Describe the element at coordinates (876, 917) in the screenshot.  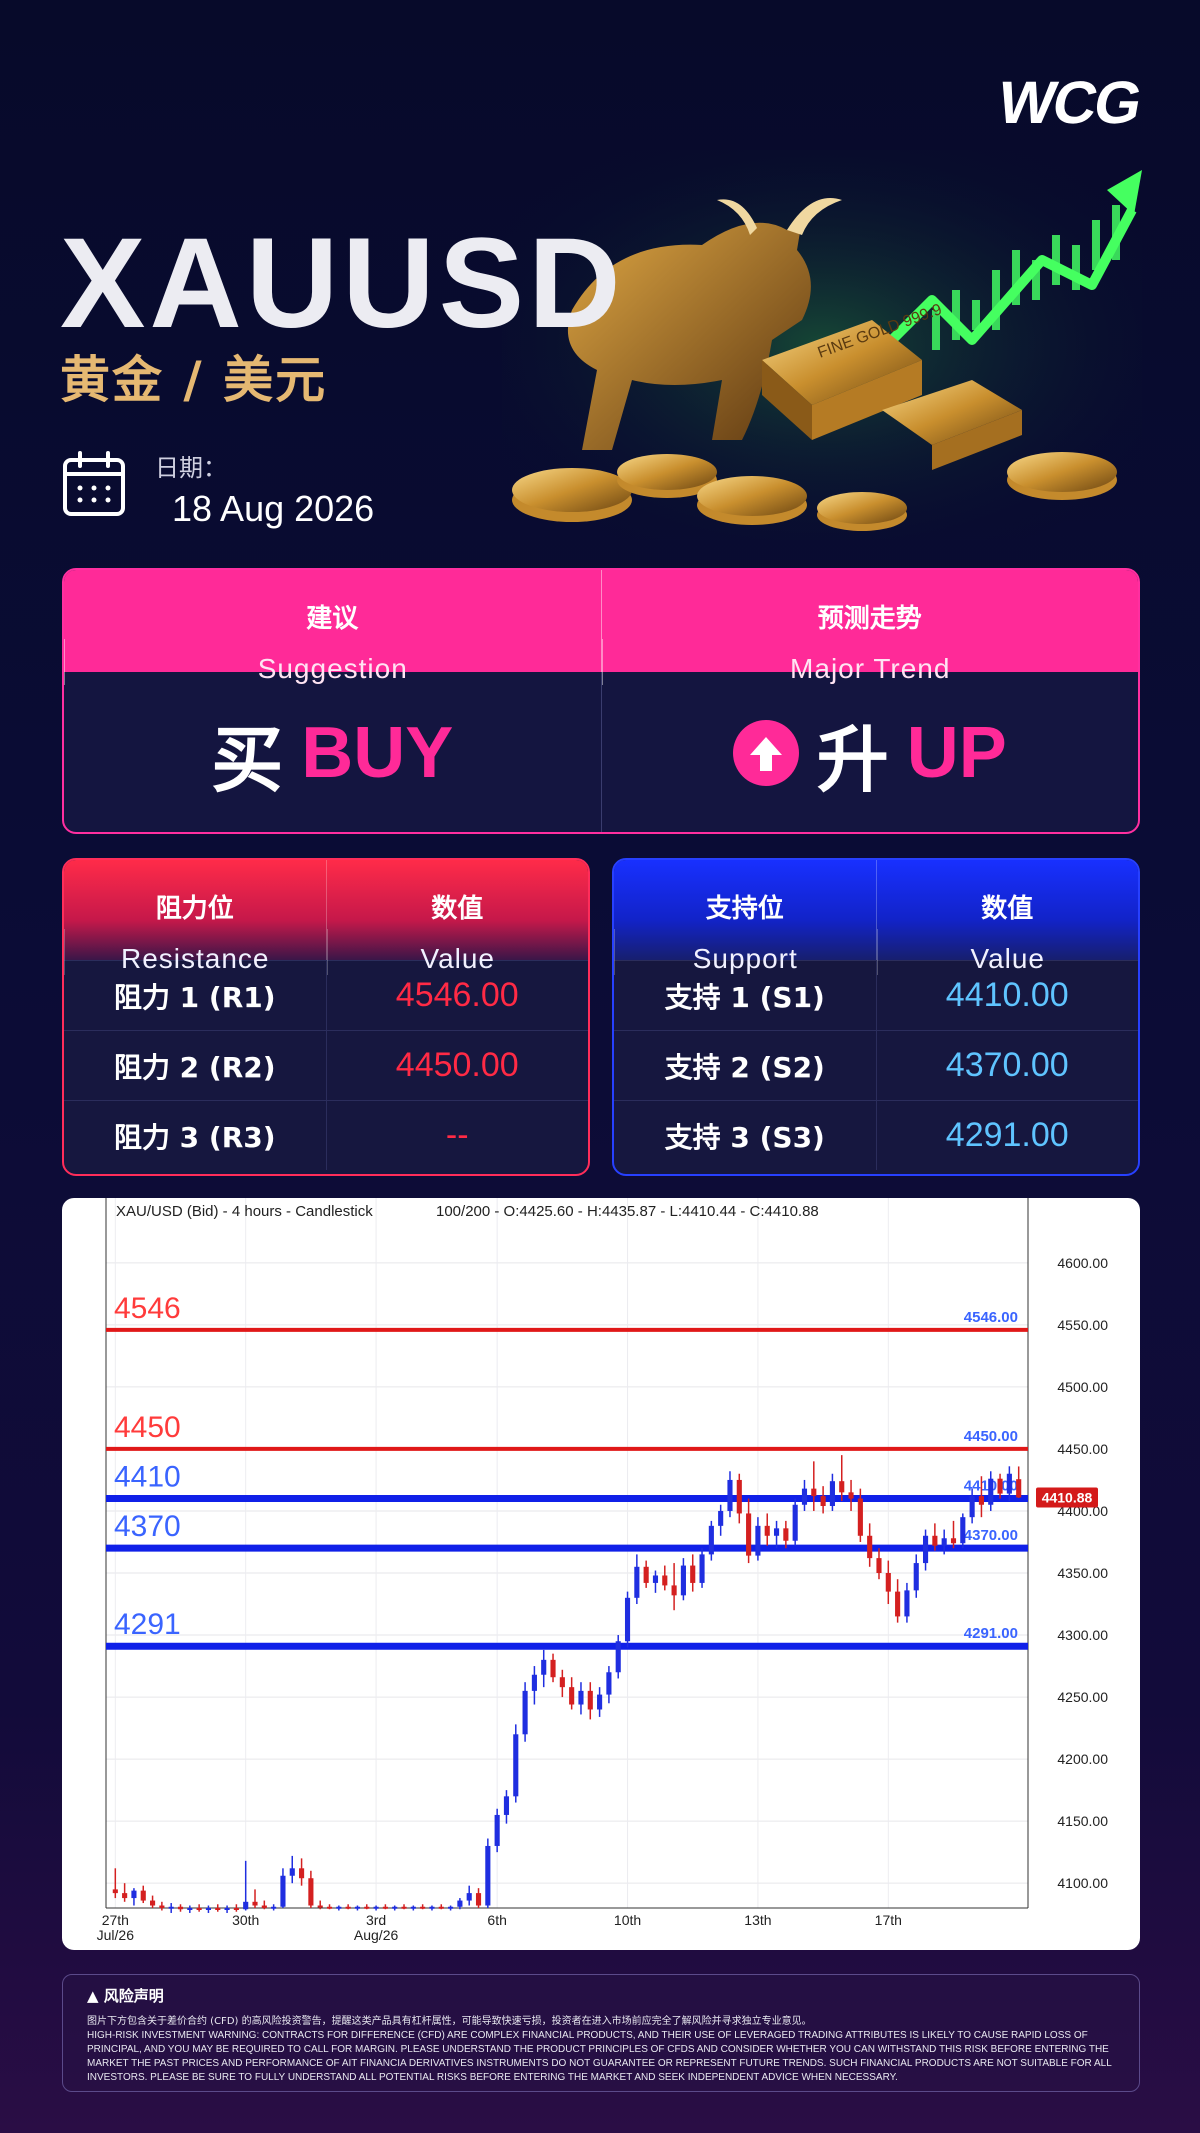
I see `support-table-header: 支持位 Support 数值 Value` at that location.